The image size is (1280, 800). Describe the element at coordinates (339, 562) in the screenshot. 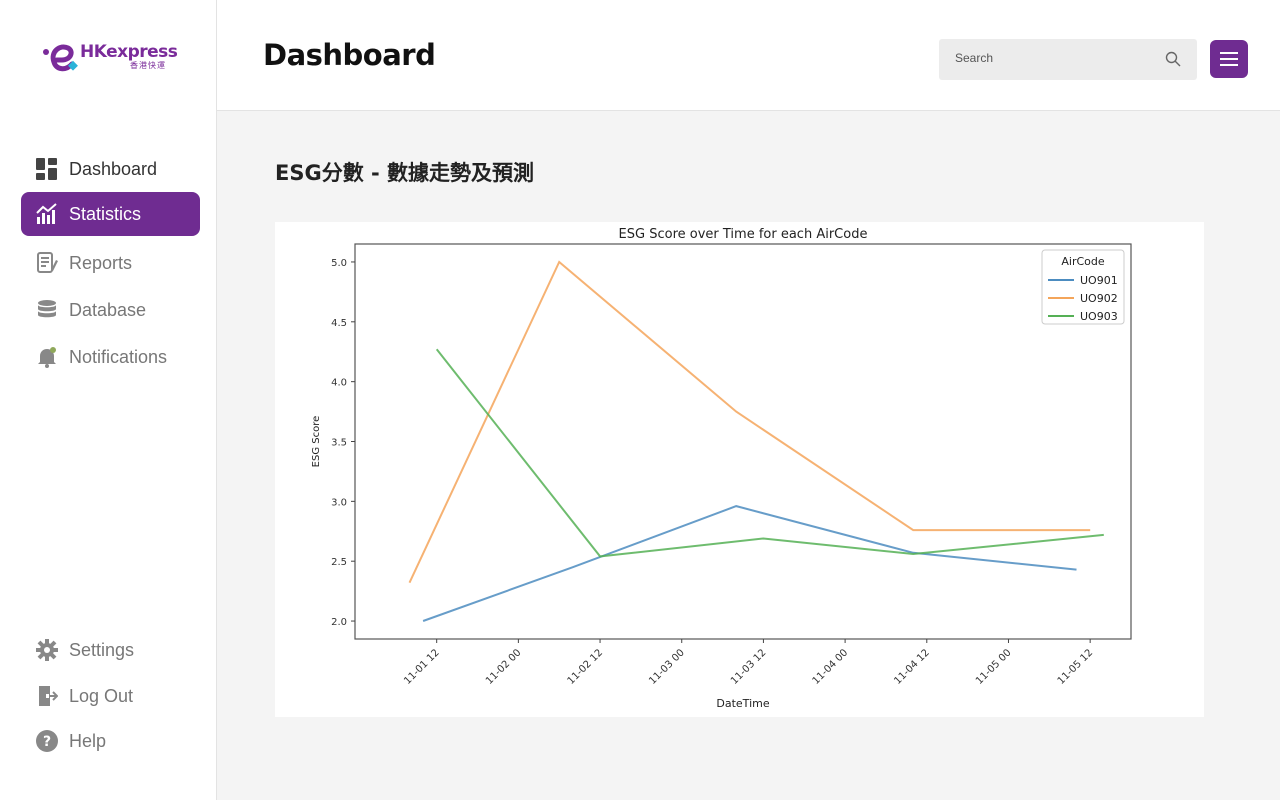

I see `y-tick-label: 2.5` at that location.